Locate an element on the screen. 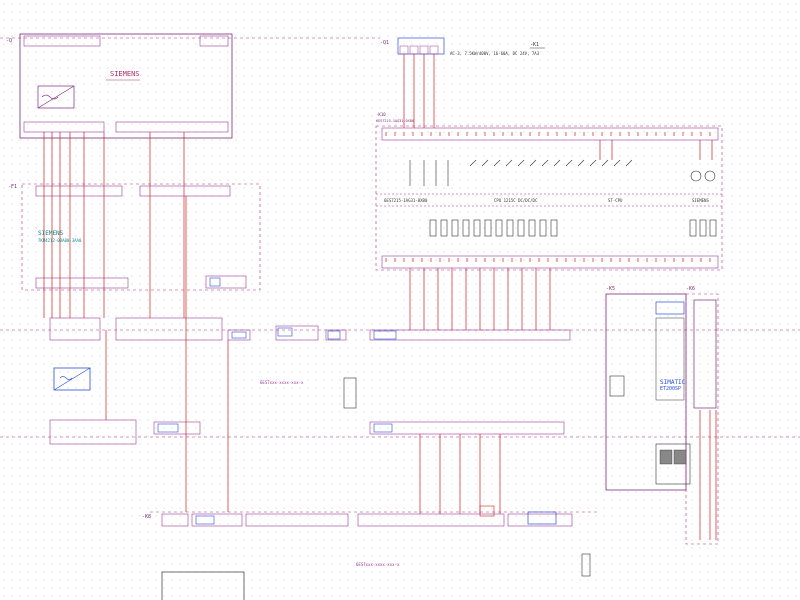 Image resolution: width=800 pixels, height=600 pixels. simatic-model: ET200SP is located at coordinates (670, 389).